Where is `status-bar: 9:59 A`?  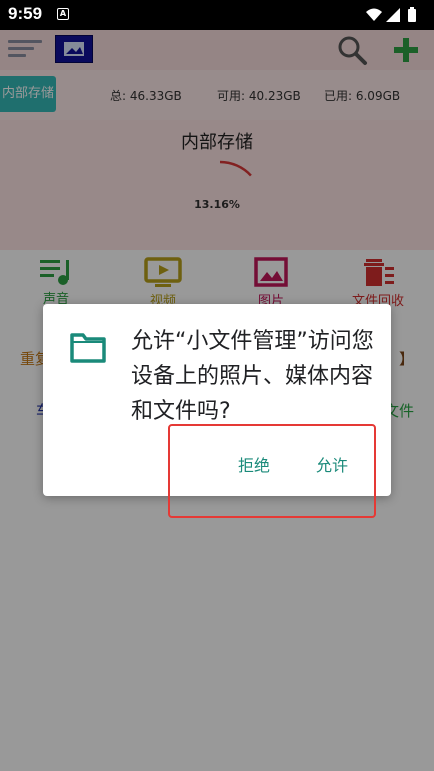
status-bar: 9:59 A is located at coordinates (217, 15).